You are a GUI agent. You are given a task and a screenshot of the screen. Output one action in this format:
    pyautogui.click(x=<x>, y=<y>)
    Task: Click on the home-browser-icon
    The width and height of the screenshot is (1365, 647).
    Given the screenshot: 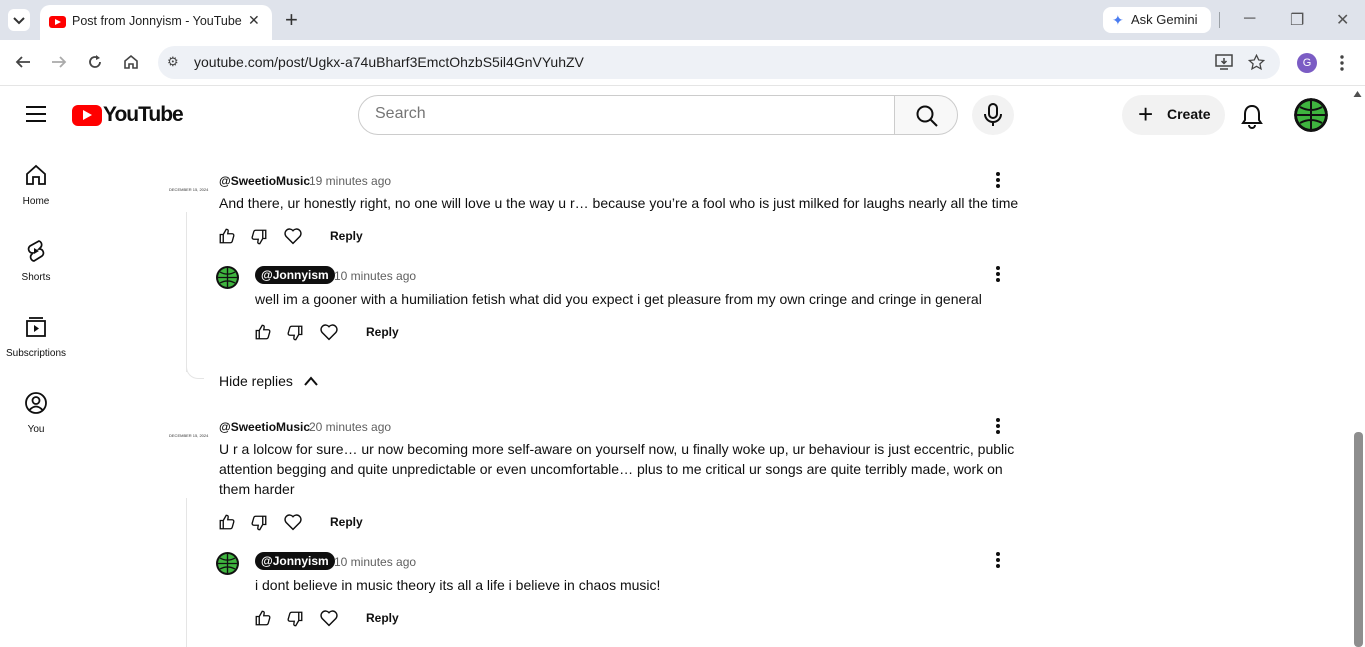 What is the action you would take?
    pyautogui.click(x=131, y=62)
    